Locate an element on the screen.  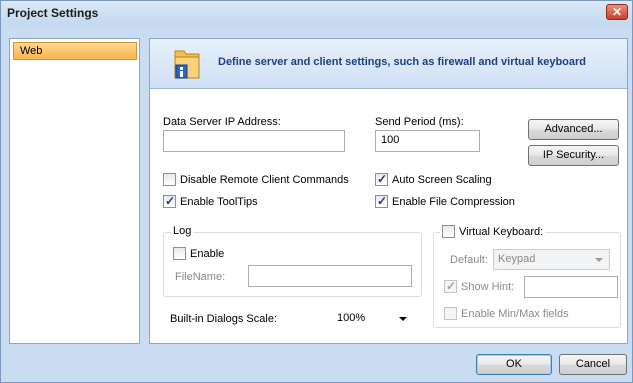
show-hint-checkbox: Show Hint: is located at coordinates (479, 286).